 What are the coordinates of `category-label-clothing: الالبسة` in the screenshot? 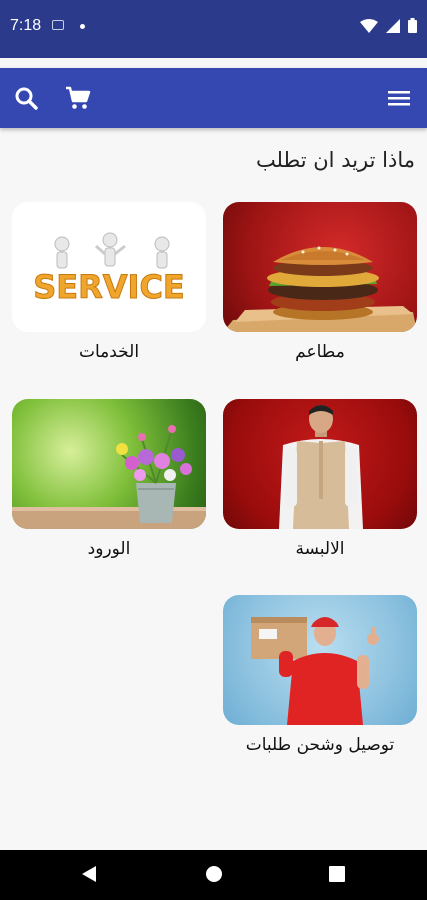 It's located at (320, 549).